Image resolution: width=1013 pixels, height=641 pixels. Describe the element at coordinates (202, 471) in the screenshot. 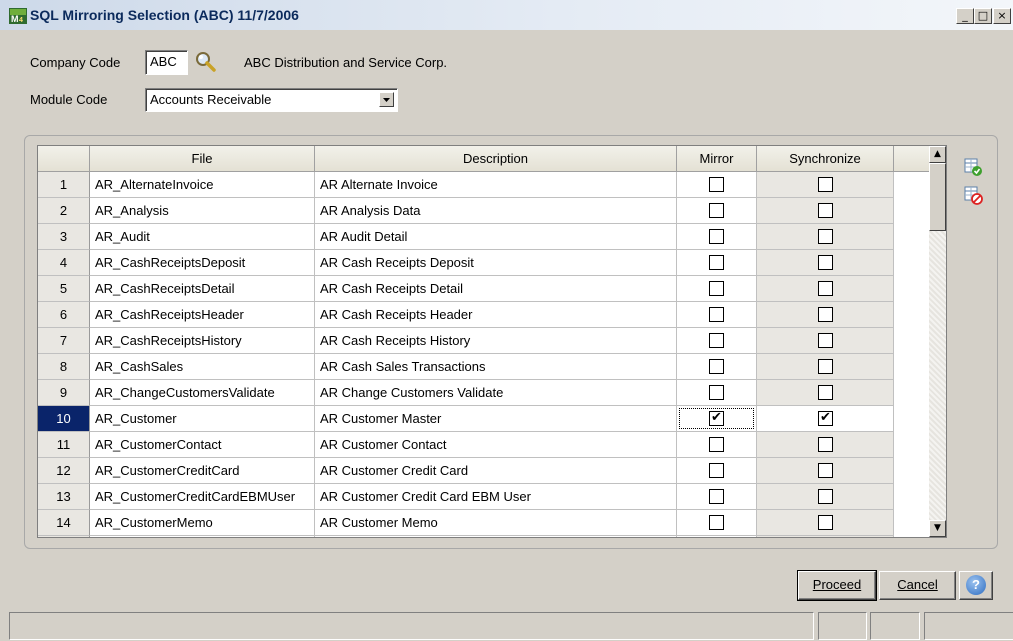

I see `file-cell: AR_CustomerCreditCard` at that location.